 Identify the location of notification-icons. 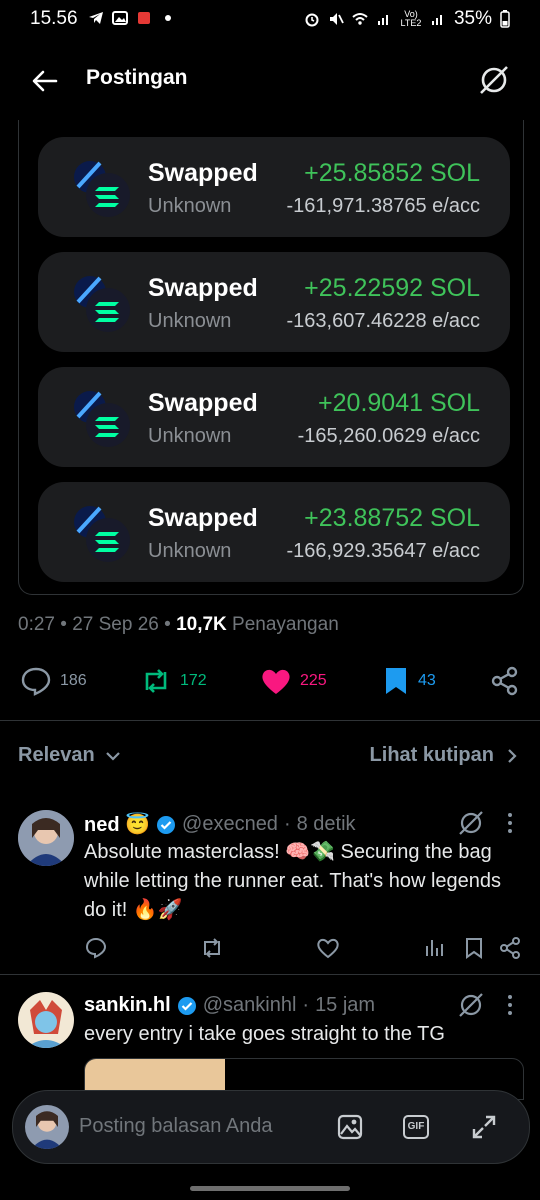
(132, 18).